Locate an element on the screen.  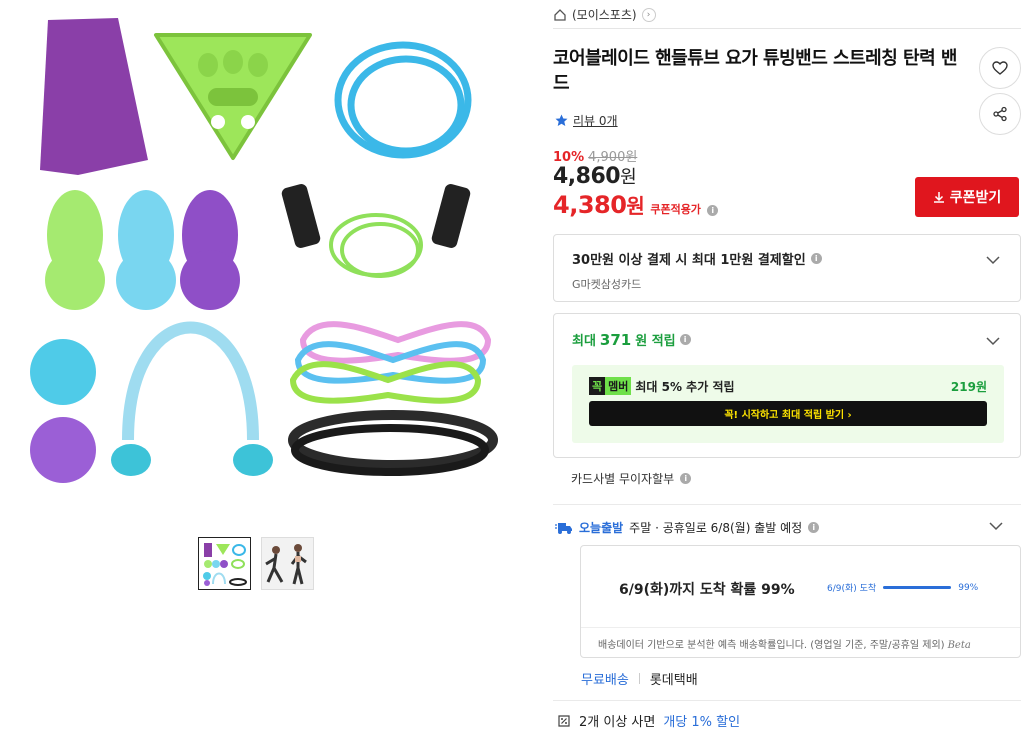
points-amount: 371 is located at coordinates (615, 339).